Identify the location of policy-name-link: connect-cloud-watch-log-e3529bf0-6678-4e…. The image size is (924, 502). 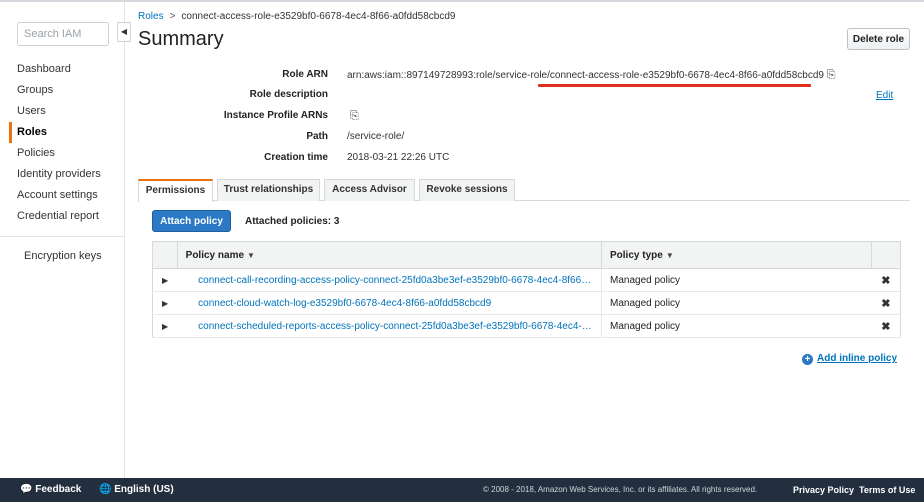
(390, 303).